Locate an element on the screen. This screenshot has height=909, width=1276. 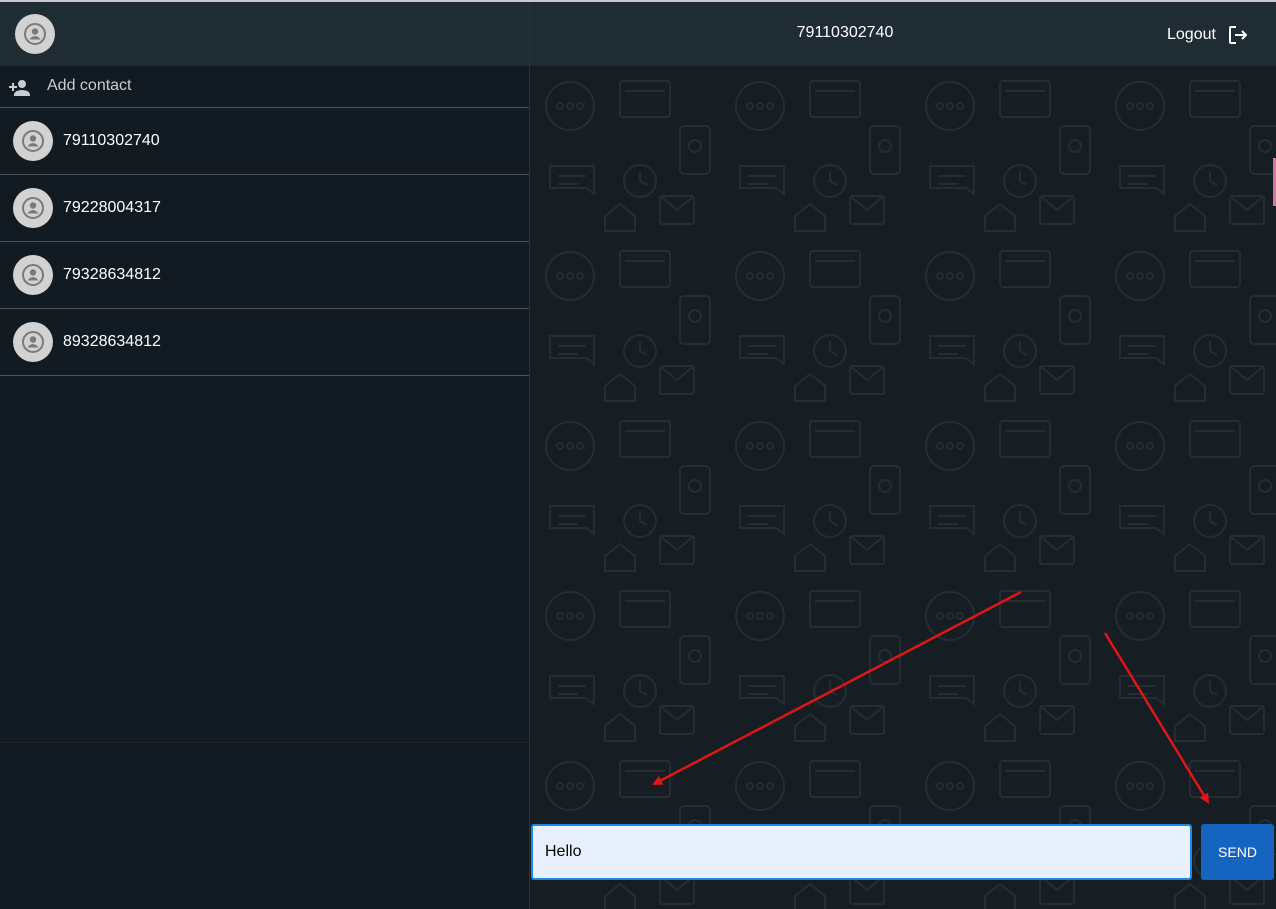
contact-number: 79228004317 is located at coordinates (112, 207).